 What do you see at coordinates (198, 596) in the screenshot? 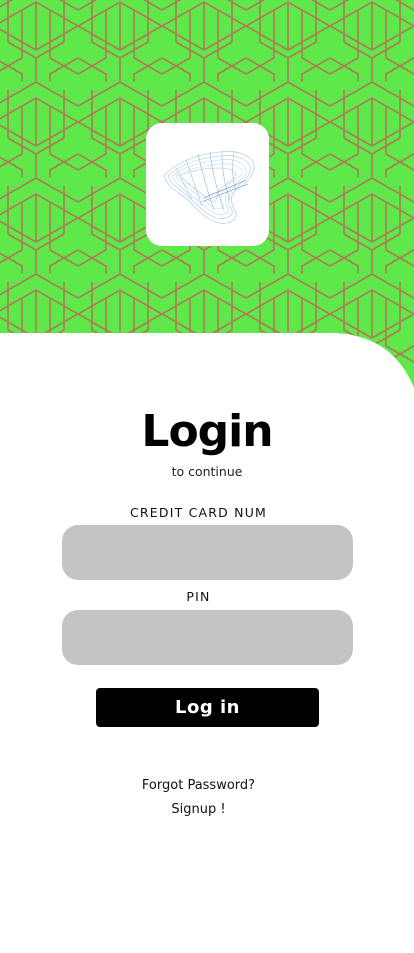
I see `pin-label: PIN` at bounding box center [198, 596].